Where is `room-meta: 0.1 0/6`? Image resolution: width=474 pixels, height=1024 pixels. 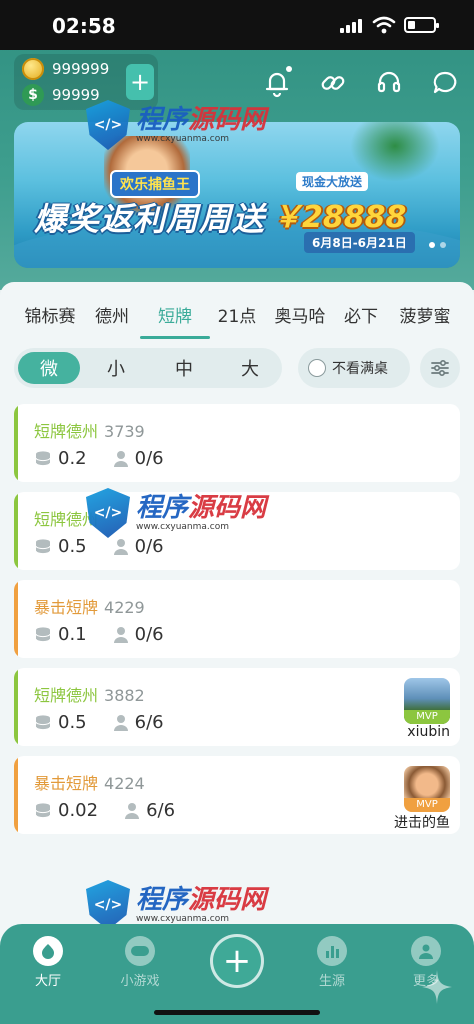 room-meta: 0.1 0/6 is located at coordinates (99, 634).